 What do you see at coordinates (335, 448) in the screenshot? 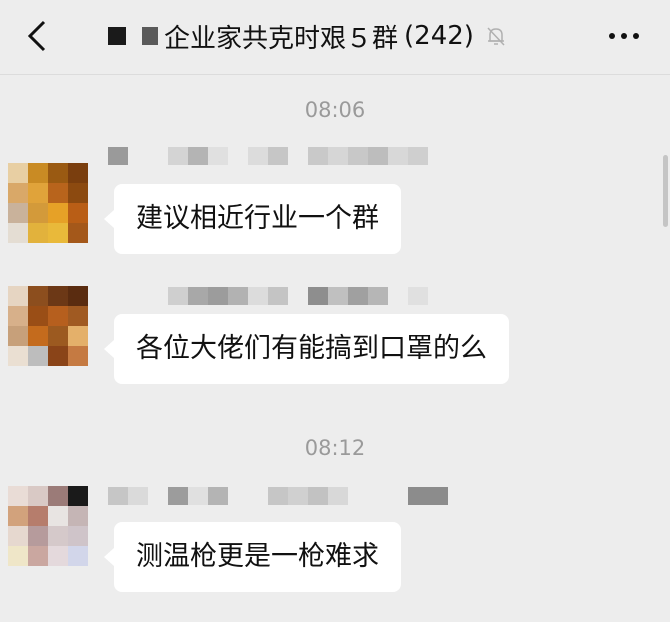
I see `timestamp: 08:12` at bounding box center [335, 448].